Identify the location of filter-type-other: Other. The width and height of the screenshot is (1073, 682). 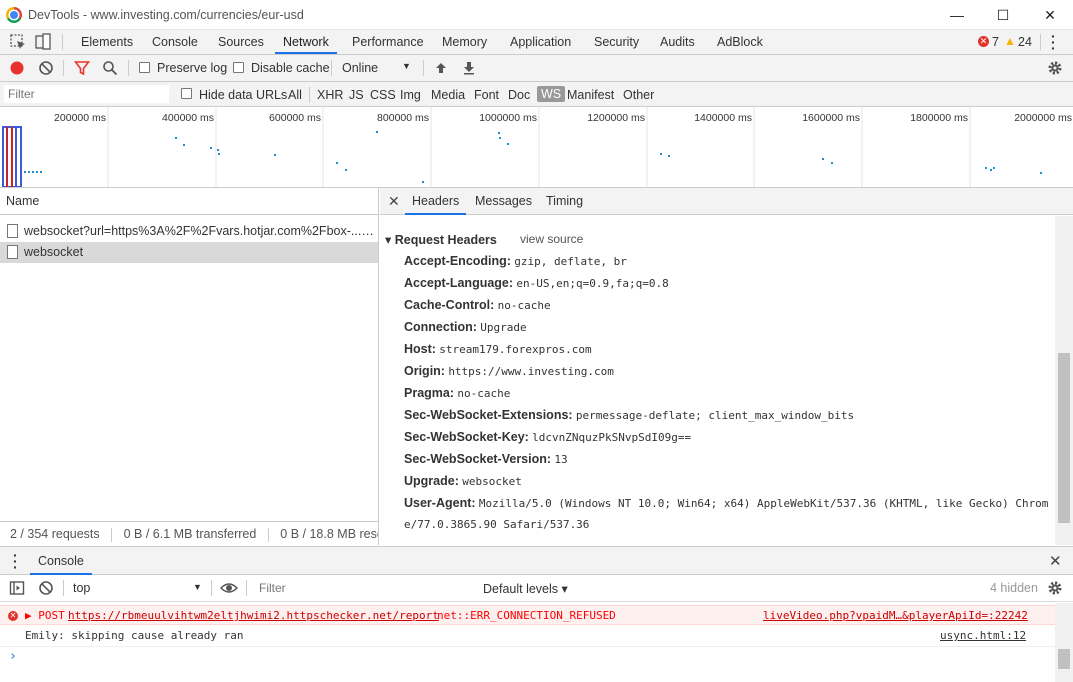
(638, 95).